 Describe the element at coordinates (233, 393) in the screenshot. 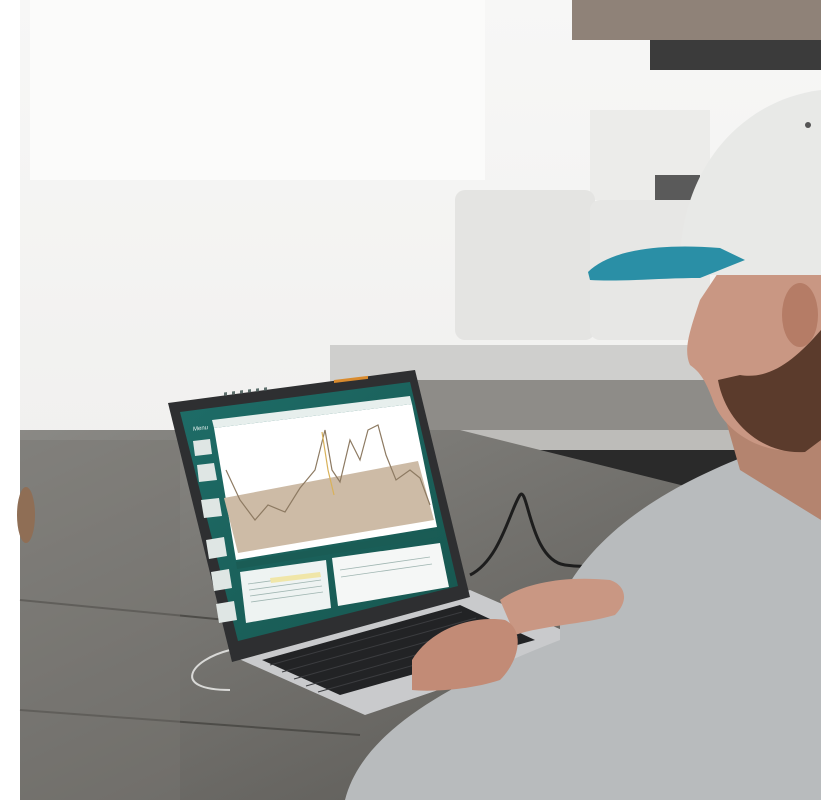

I see `pan-icon` at that location.